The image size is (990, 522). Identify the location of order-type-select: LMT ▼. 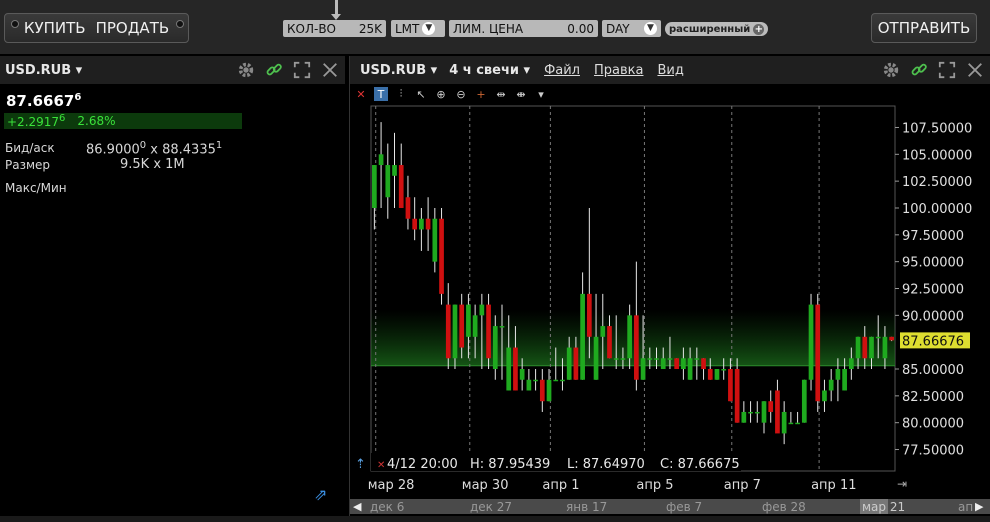
(418, 28).